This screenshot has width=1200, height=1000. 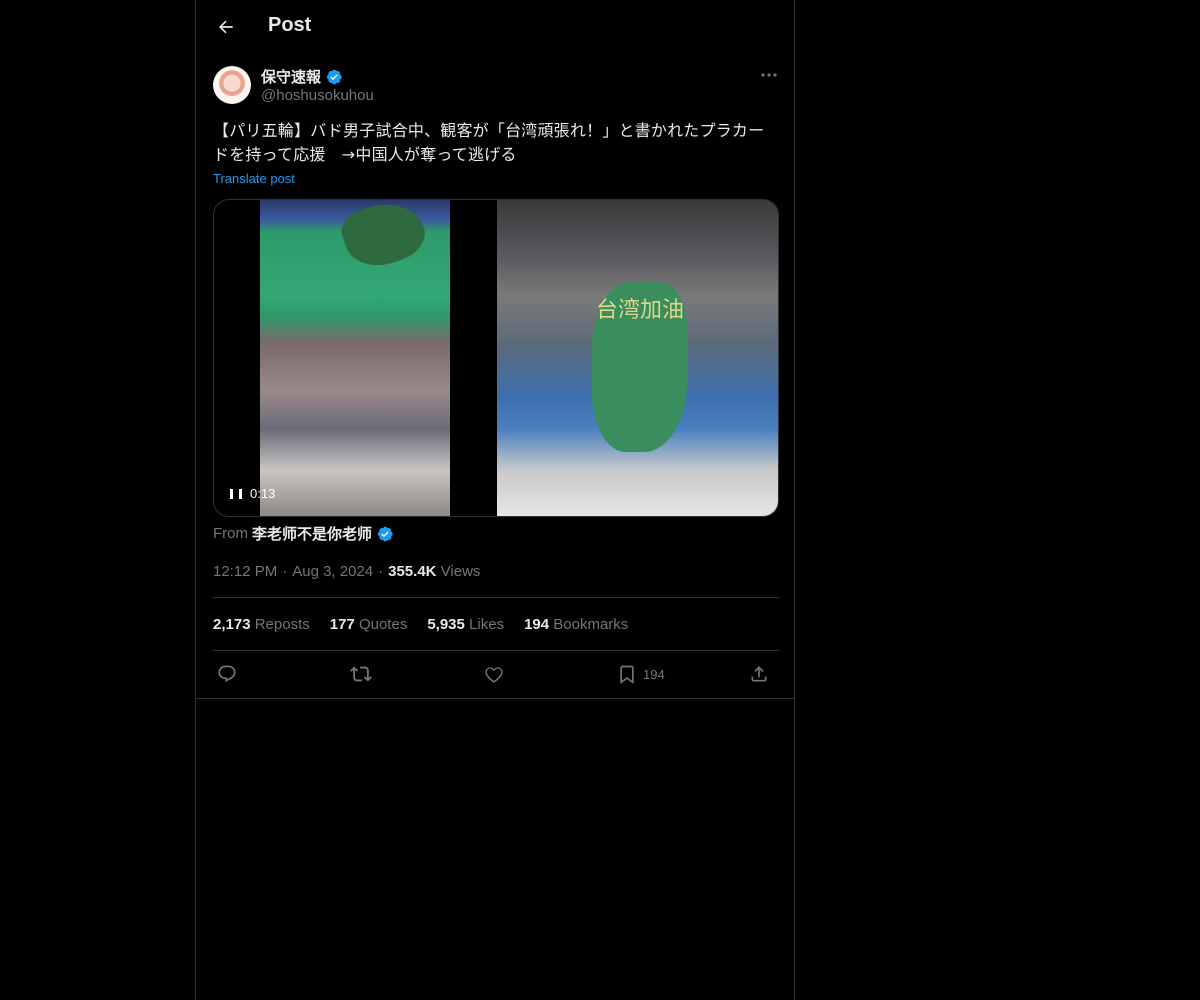 I want to click on author-name-row: 保守速報, so click(x=302, y=76).